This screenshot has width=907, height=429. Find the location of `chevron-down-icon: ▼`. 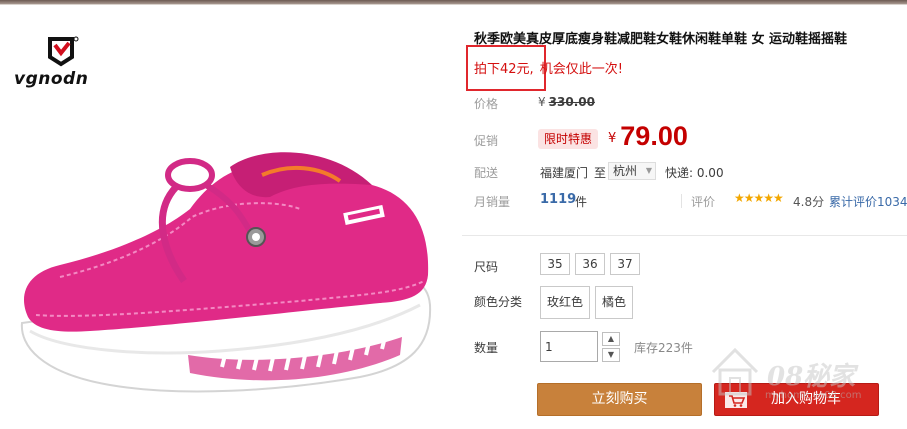

chevron-down-icon: ▼ is located at coordinates (648, 170).